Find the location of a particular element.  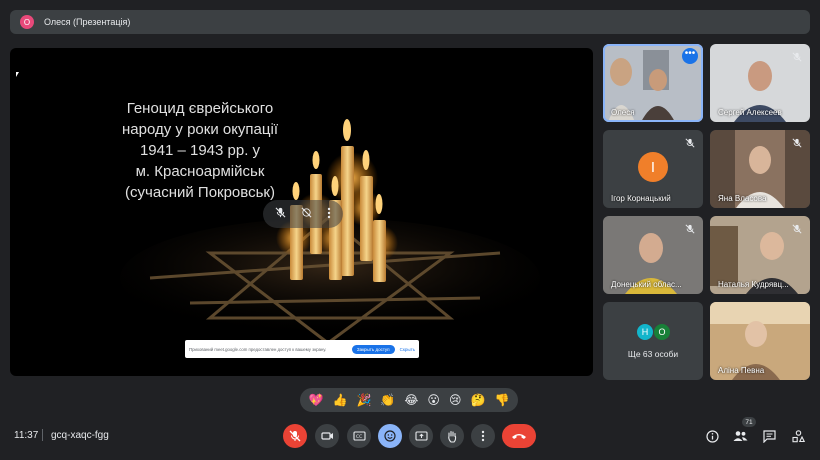

meeting-code: gcq-xaqc-fgg is located at coordinates (80, 435).